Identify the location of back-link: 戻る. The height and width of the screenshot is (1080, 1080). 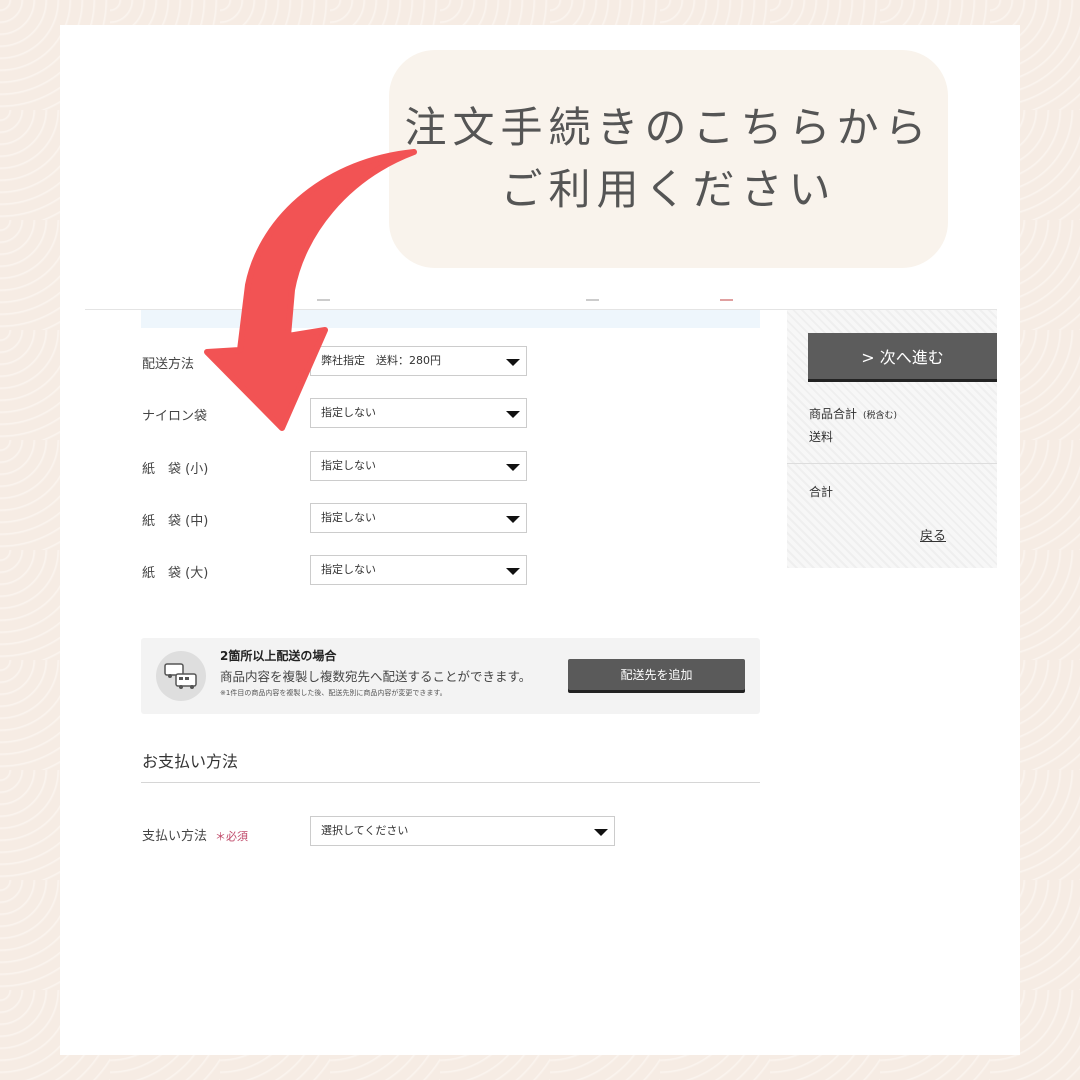
(933, 534).